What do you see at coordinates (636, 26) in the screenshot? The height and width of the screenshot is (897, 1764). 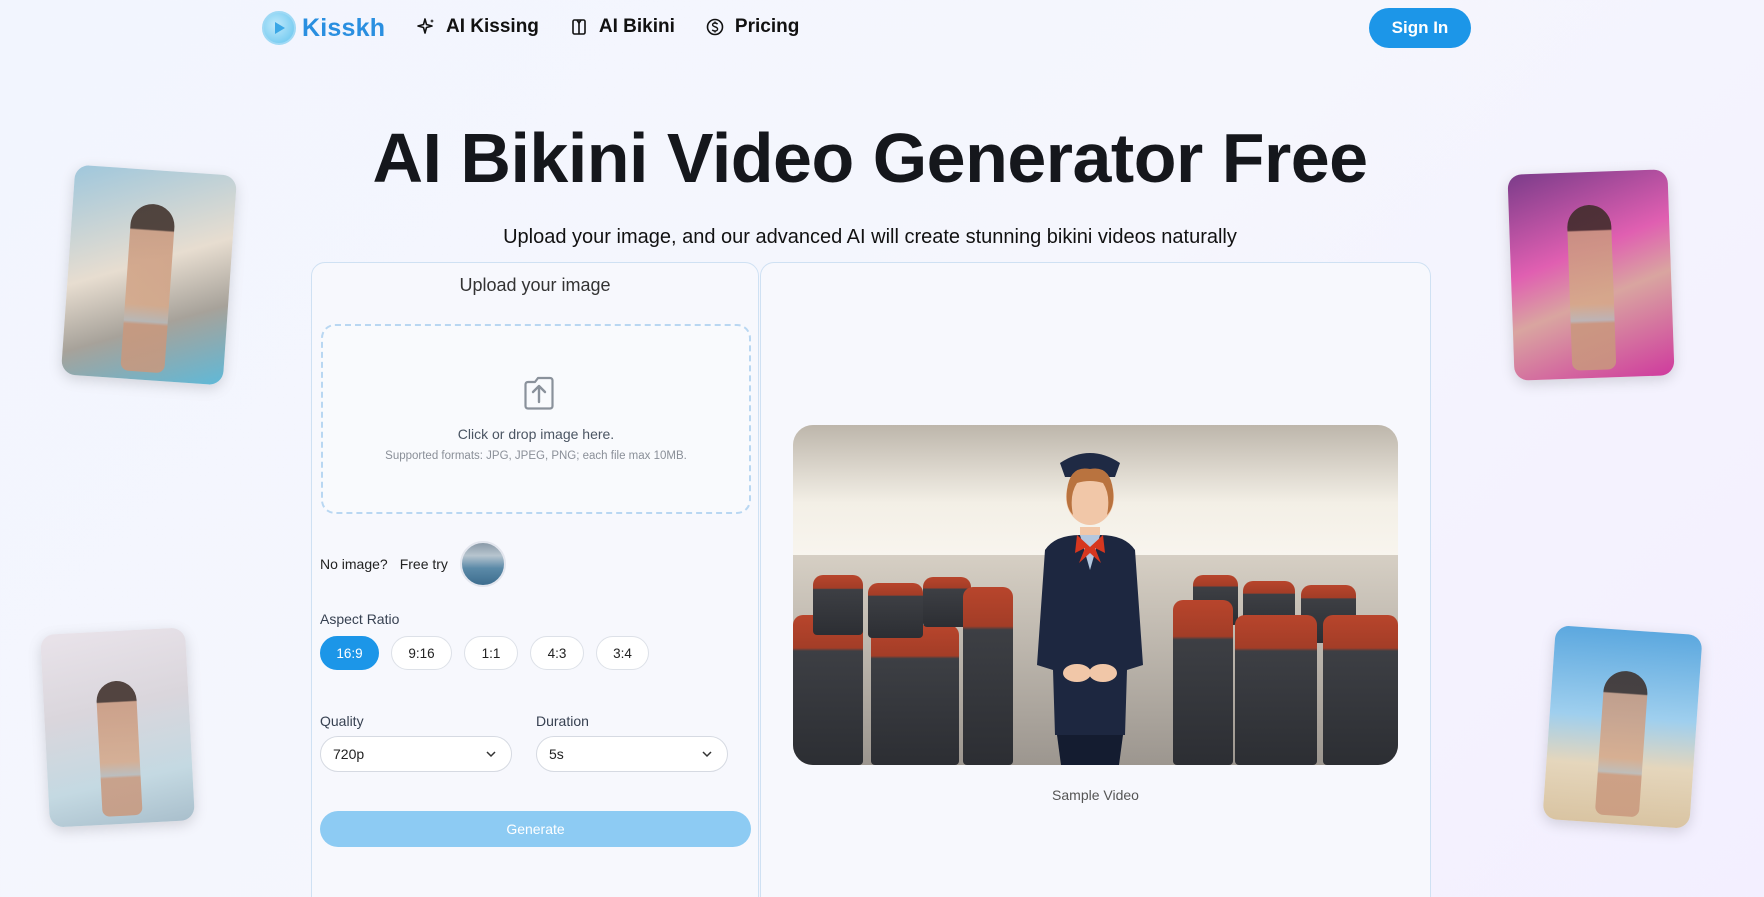 I see `nav-ai-bikini-label: AI Bikini` at bounding box center [636, 26].